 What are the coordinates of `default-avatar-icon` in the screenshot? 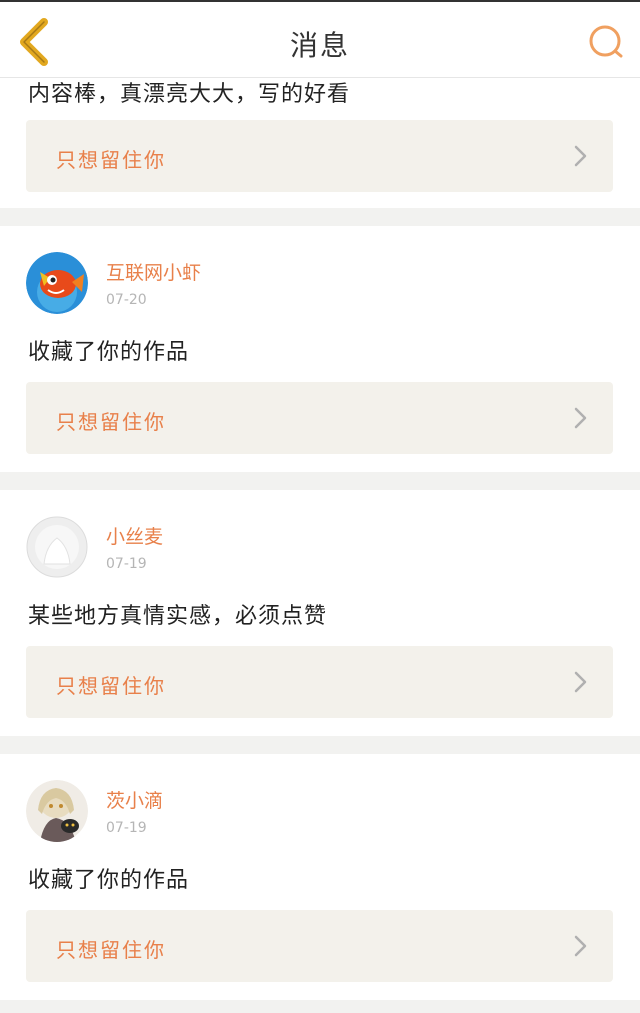 It's located at (57, 547).